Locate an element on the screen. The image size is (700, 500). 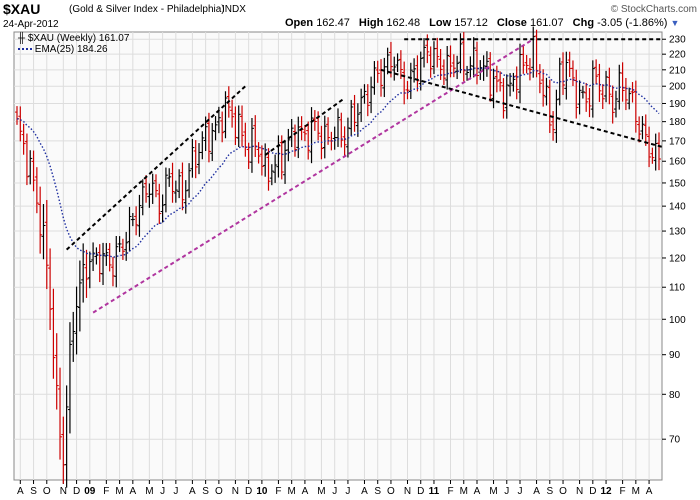
y-tick-label: 110 is located at coordinates (677, 288).